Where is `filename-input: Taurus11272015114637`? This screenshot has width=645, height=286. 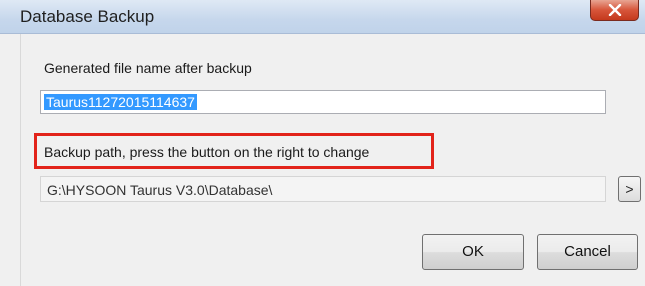 filename-input: Taurus11272015114637 is located at coordinates (323, 102).